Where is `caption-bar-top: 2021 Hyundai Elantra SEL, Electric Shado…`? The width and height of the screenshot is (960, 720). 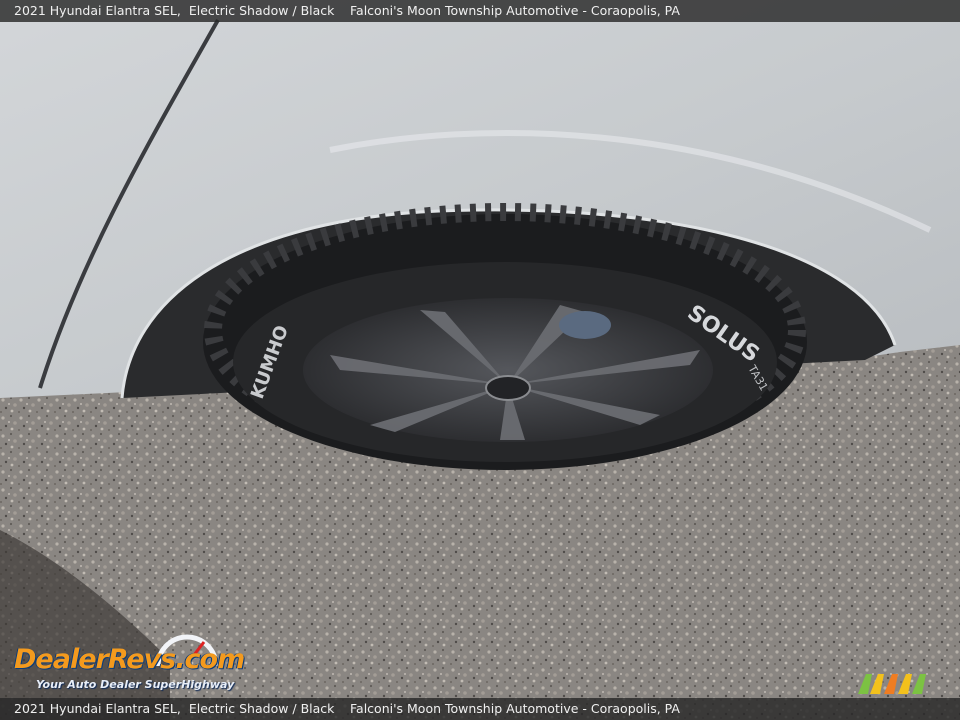 caption-bar-top: 2021 Hyundai Elantra SEL, Electric Shado… is located at coordinates (480, 11).